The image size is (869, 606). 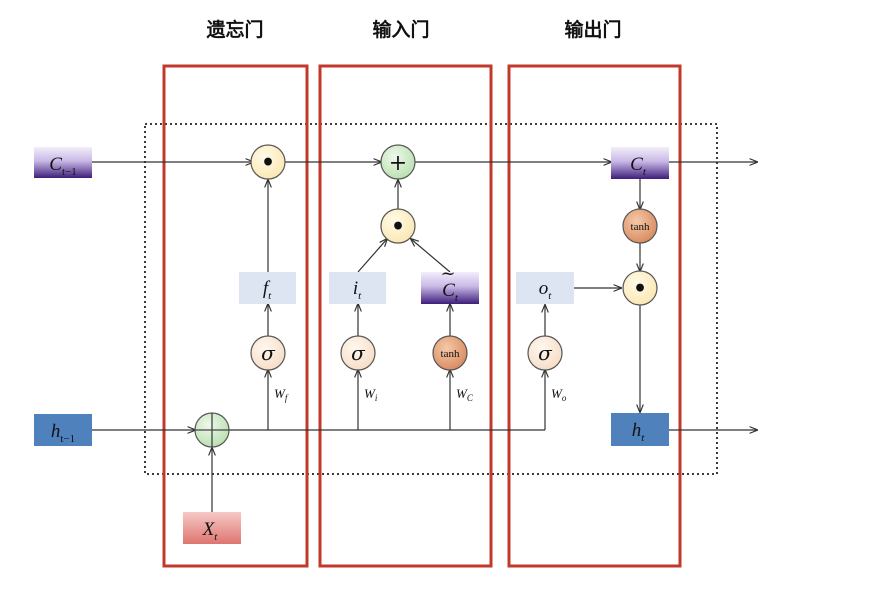 I want to click on forget-gate-title: 遗忘门, so click(x=234, y=29).